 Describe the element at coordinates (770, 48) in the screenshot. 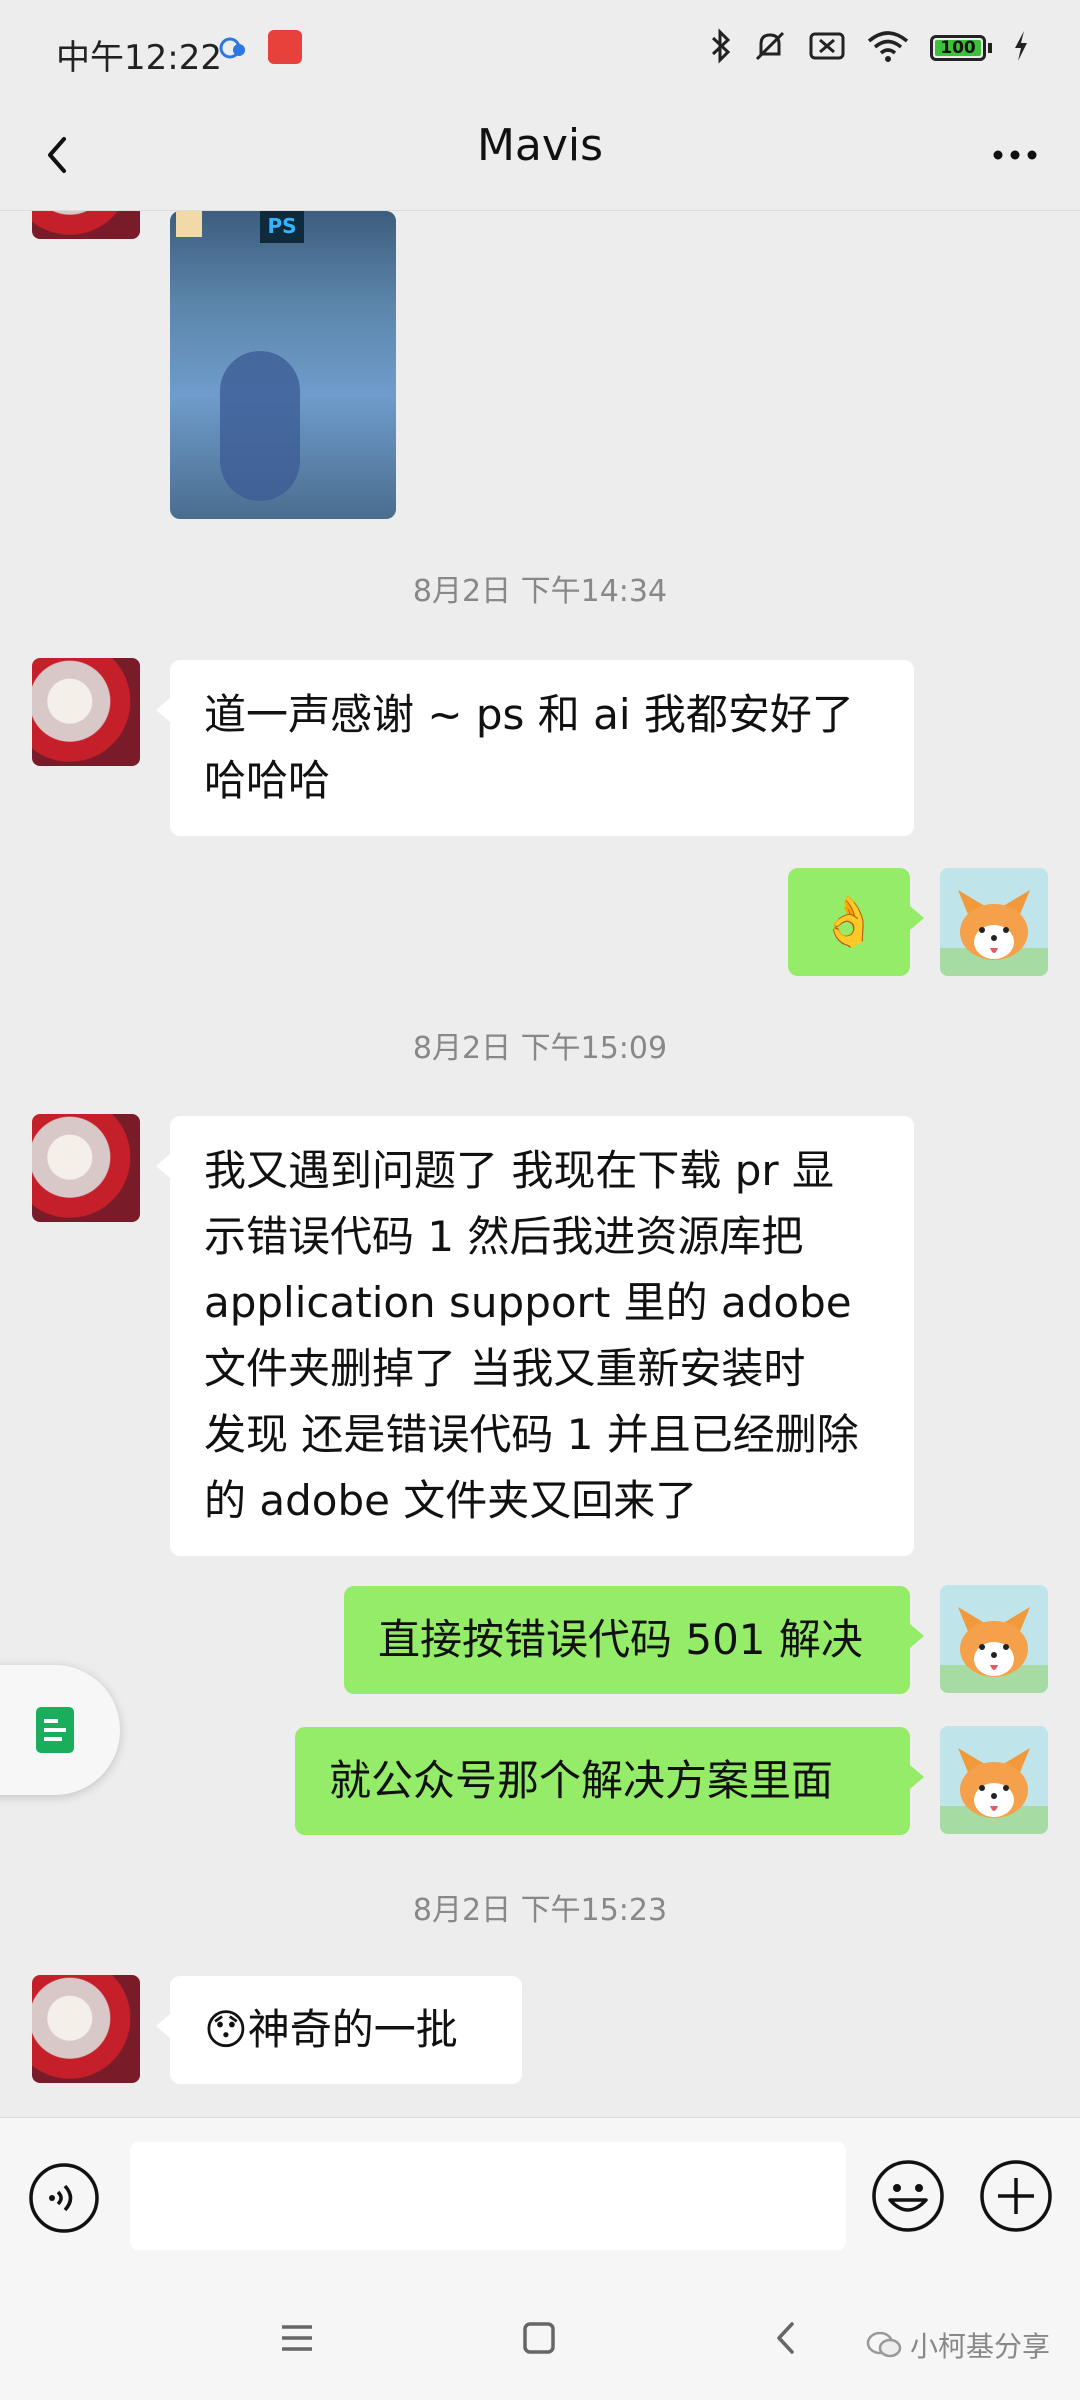

I see `mute-icon` at that location.